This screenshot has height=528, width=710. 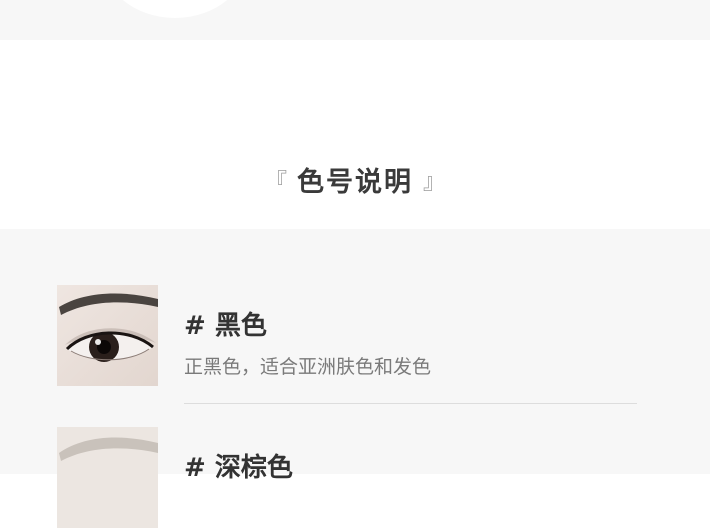 What do you see at coordinates (434, 182) in the screenshot?
I see `title-bracket-right: 』` at bounding box center [434, 182].